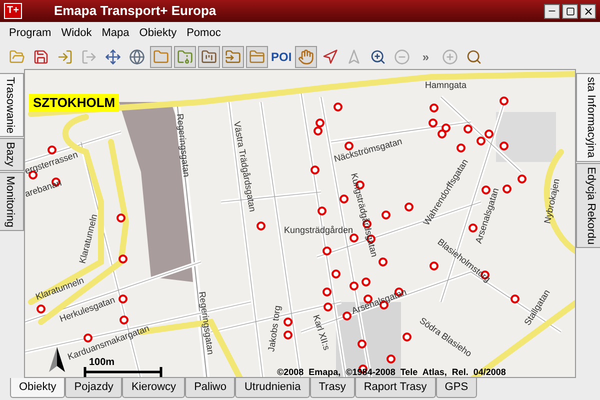 This screenshot has height=400, width=600. Describe the element at coordinates (158, 33) in the screenshot. I see `menu-item: Obiekty` at that location.